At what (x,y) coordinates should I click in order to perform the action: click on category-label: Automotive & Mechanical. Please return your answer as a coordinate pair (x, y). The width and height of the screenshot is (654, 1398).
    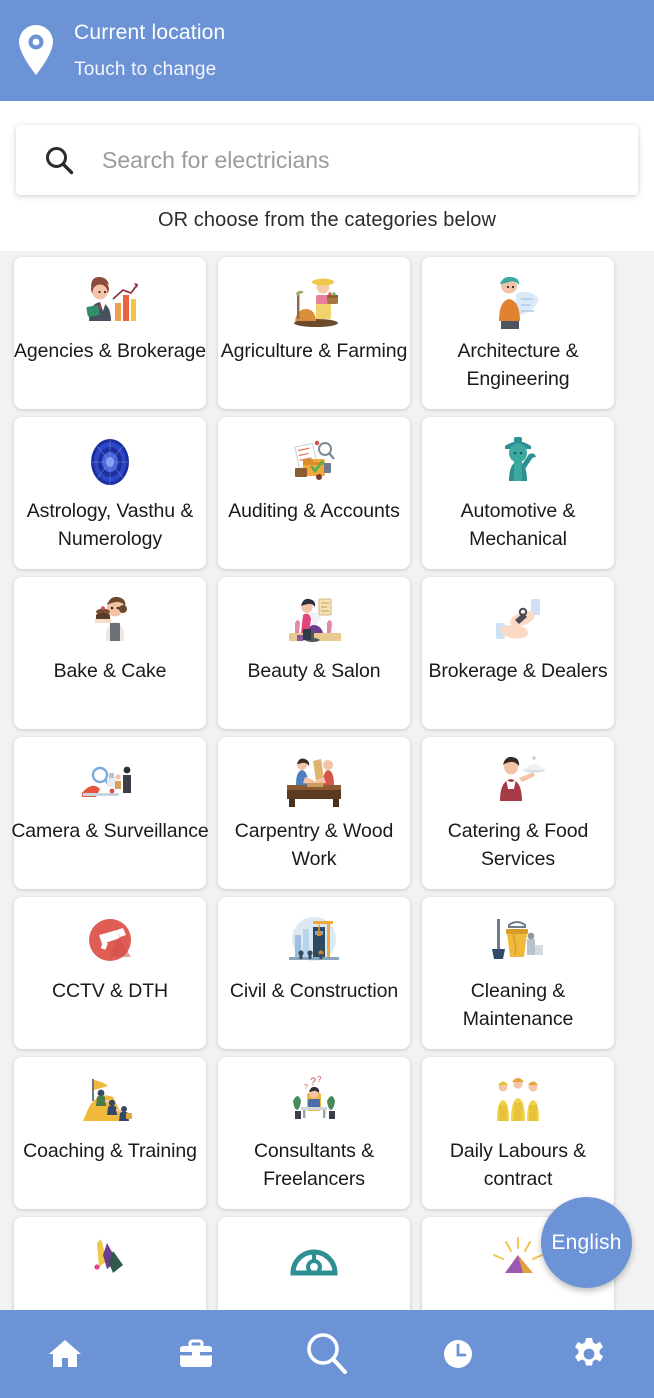
    Looking at the image, I should click on (518, 525).